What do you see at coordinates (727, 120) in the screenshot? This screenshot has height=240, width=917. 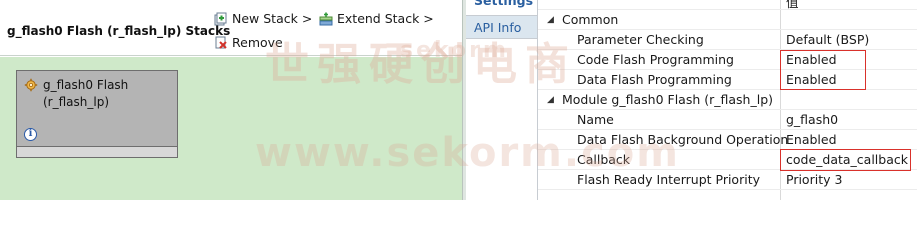 I see `property-row-name: Name g_flash0` at bounding box center [727, 120].